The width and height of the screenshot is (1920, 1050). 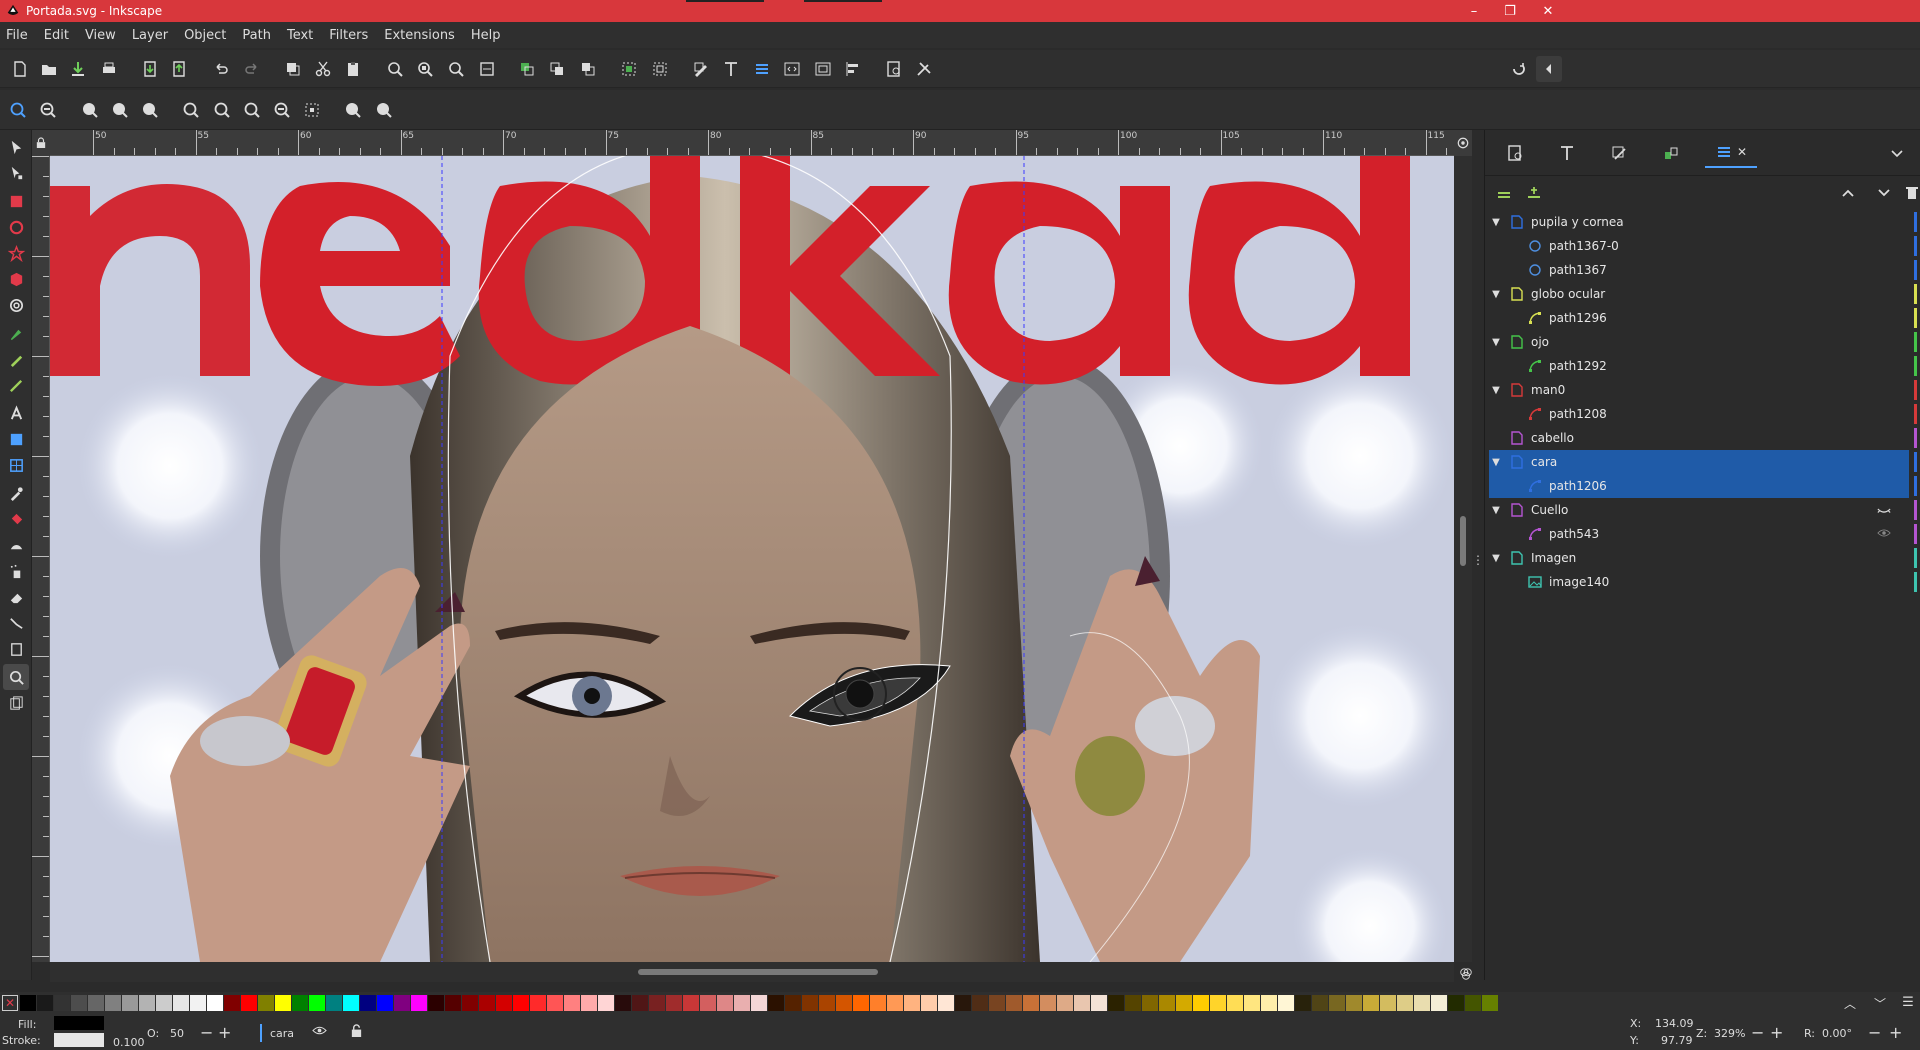 What do you see at coordinates (222, 110) in the screenshot?
I see `zoom-drawing-2-icon` at bounding box center [222, 110].